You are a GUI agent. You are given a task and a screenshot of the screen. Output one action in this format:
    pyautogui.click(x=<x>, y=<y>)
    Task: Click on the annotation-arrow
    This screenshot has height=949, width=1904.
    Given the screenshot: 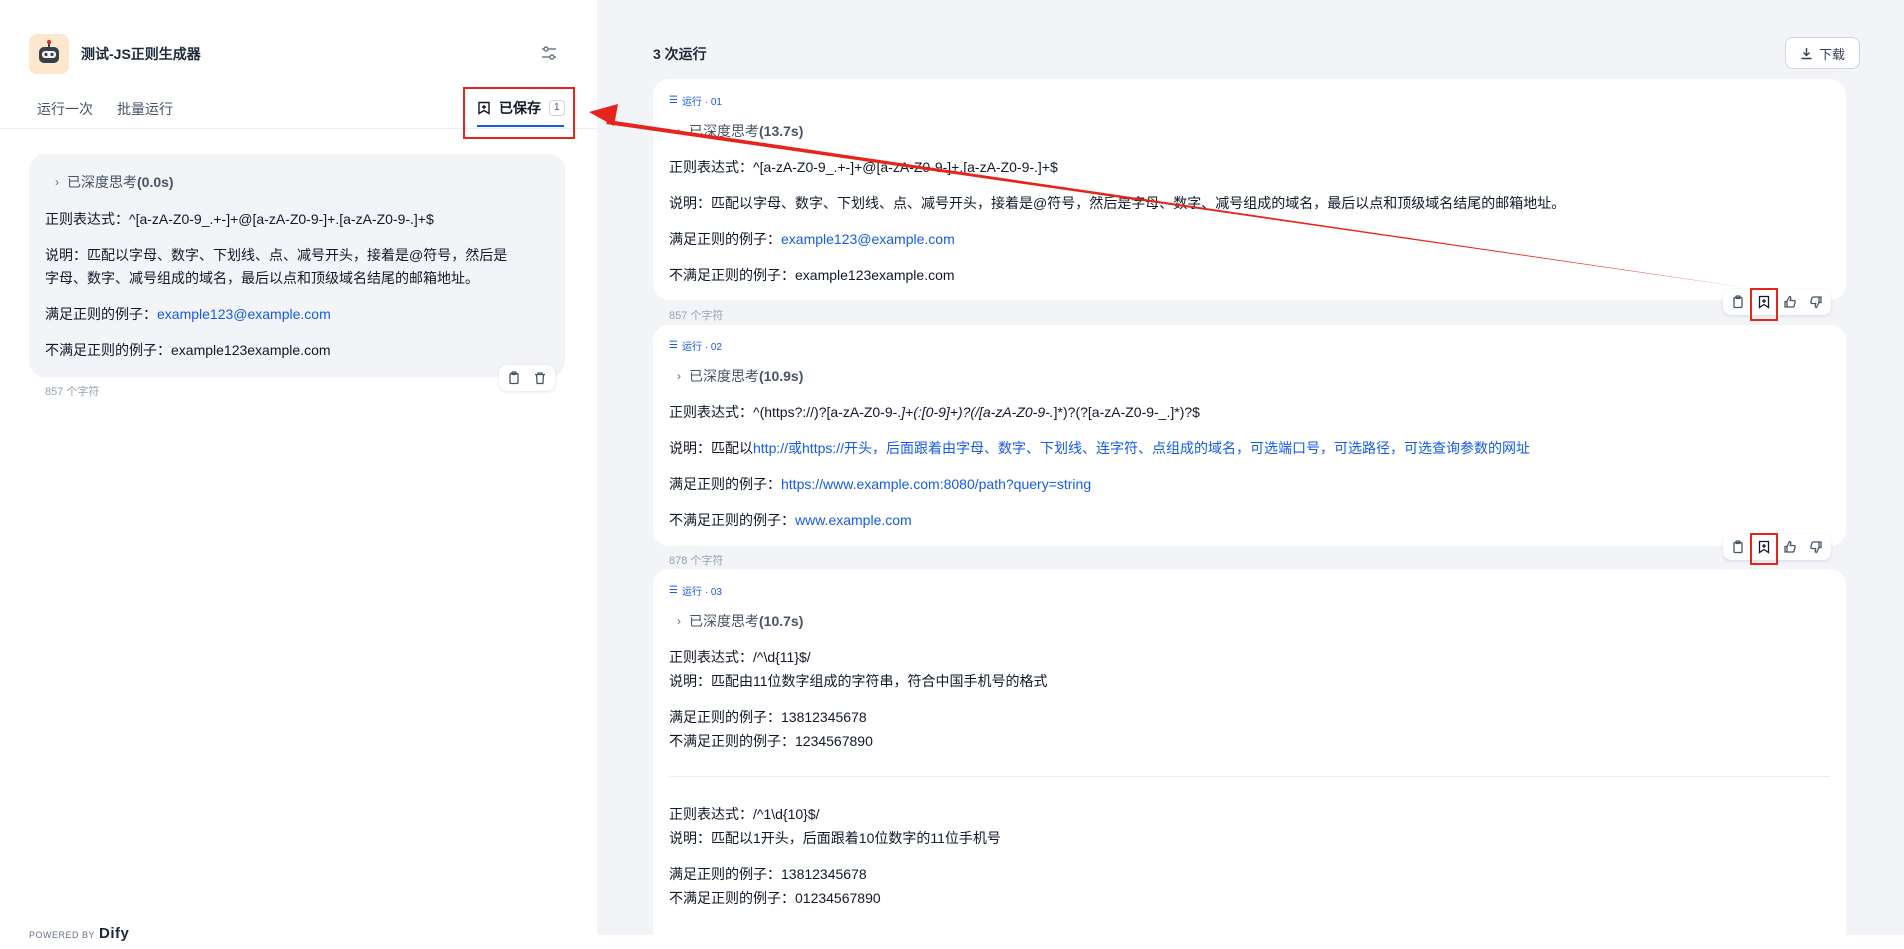 What is the action you would take?
    pyautogui.click(x=1169, y=196)
    